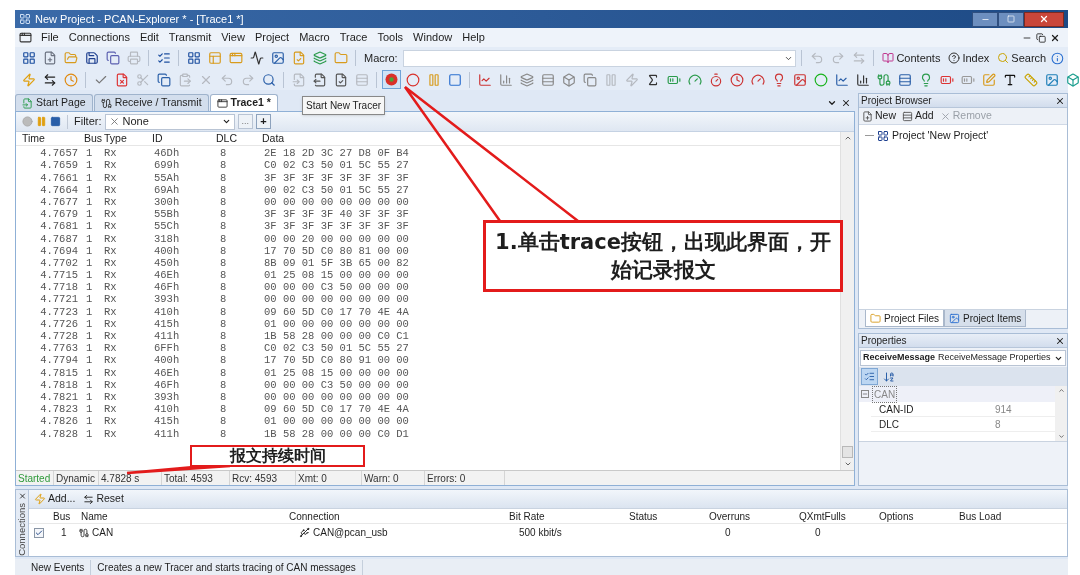  I want to click on panel-title: Properties, so click(884, 341).